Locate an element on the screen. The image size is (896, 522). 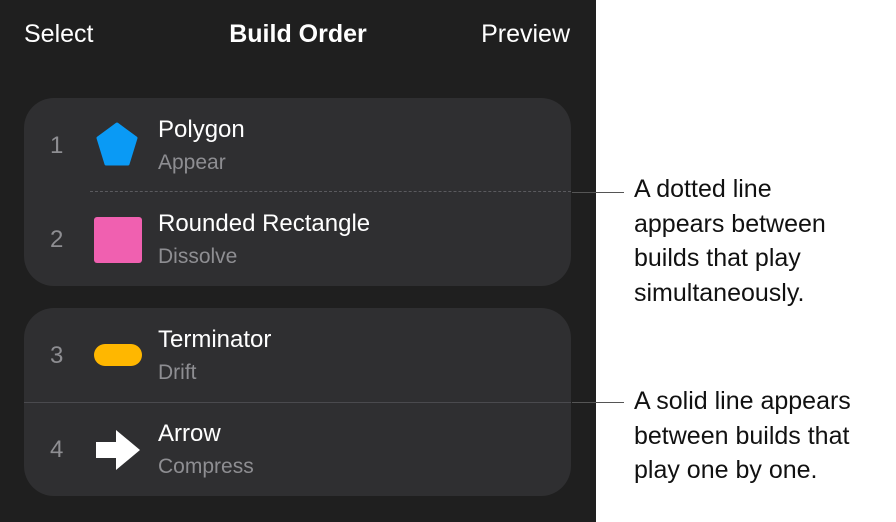
toolbar: Select Build Order Preview is located at coordinates (298, 36).